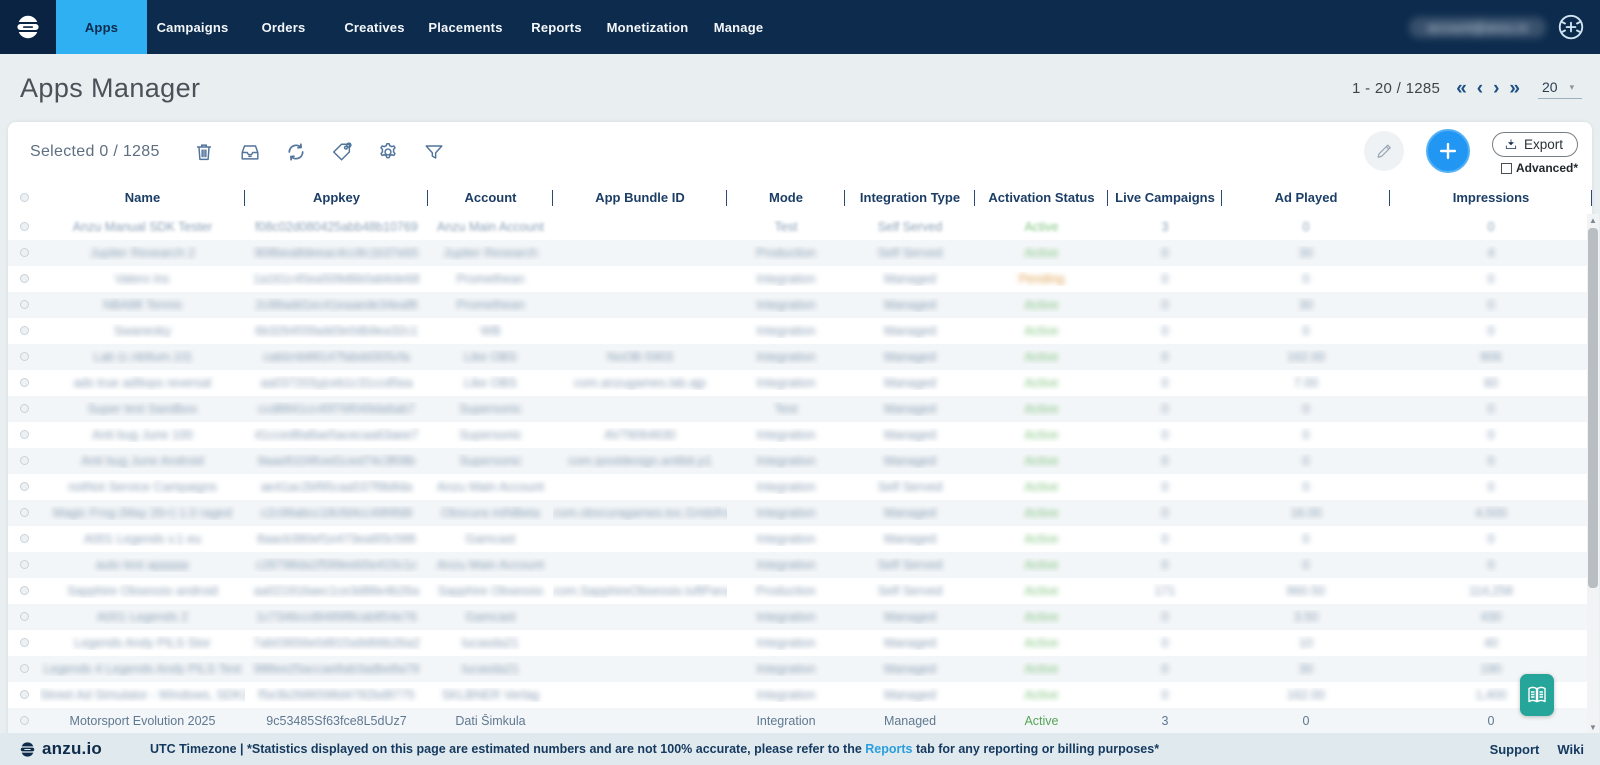 The height and width of the screenshot is (765, 1600). Describe the element at coordinates (283, 27) in the screenshot. I see `nav-tab-orders: Orders` at that location.